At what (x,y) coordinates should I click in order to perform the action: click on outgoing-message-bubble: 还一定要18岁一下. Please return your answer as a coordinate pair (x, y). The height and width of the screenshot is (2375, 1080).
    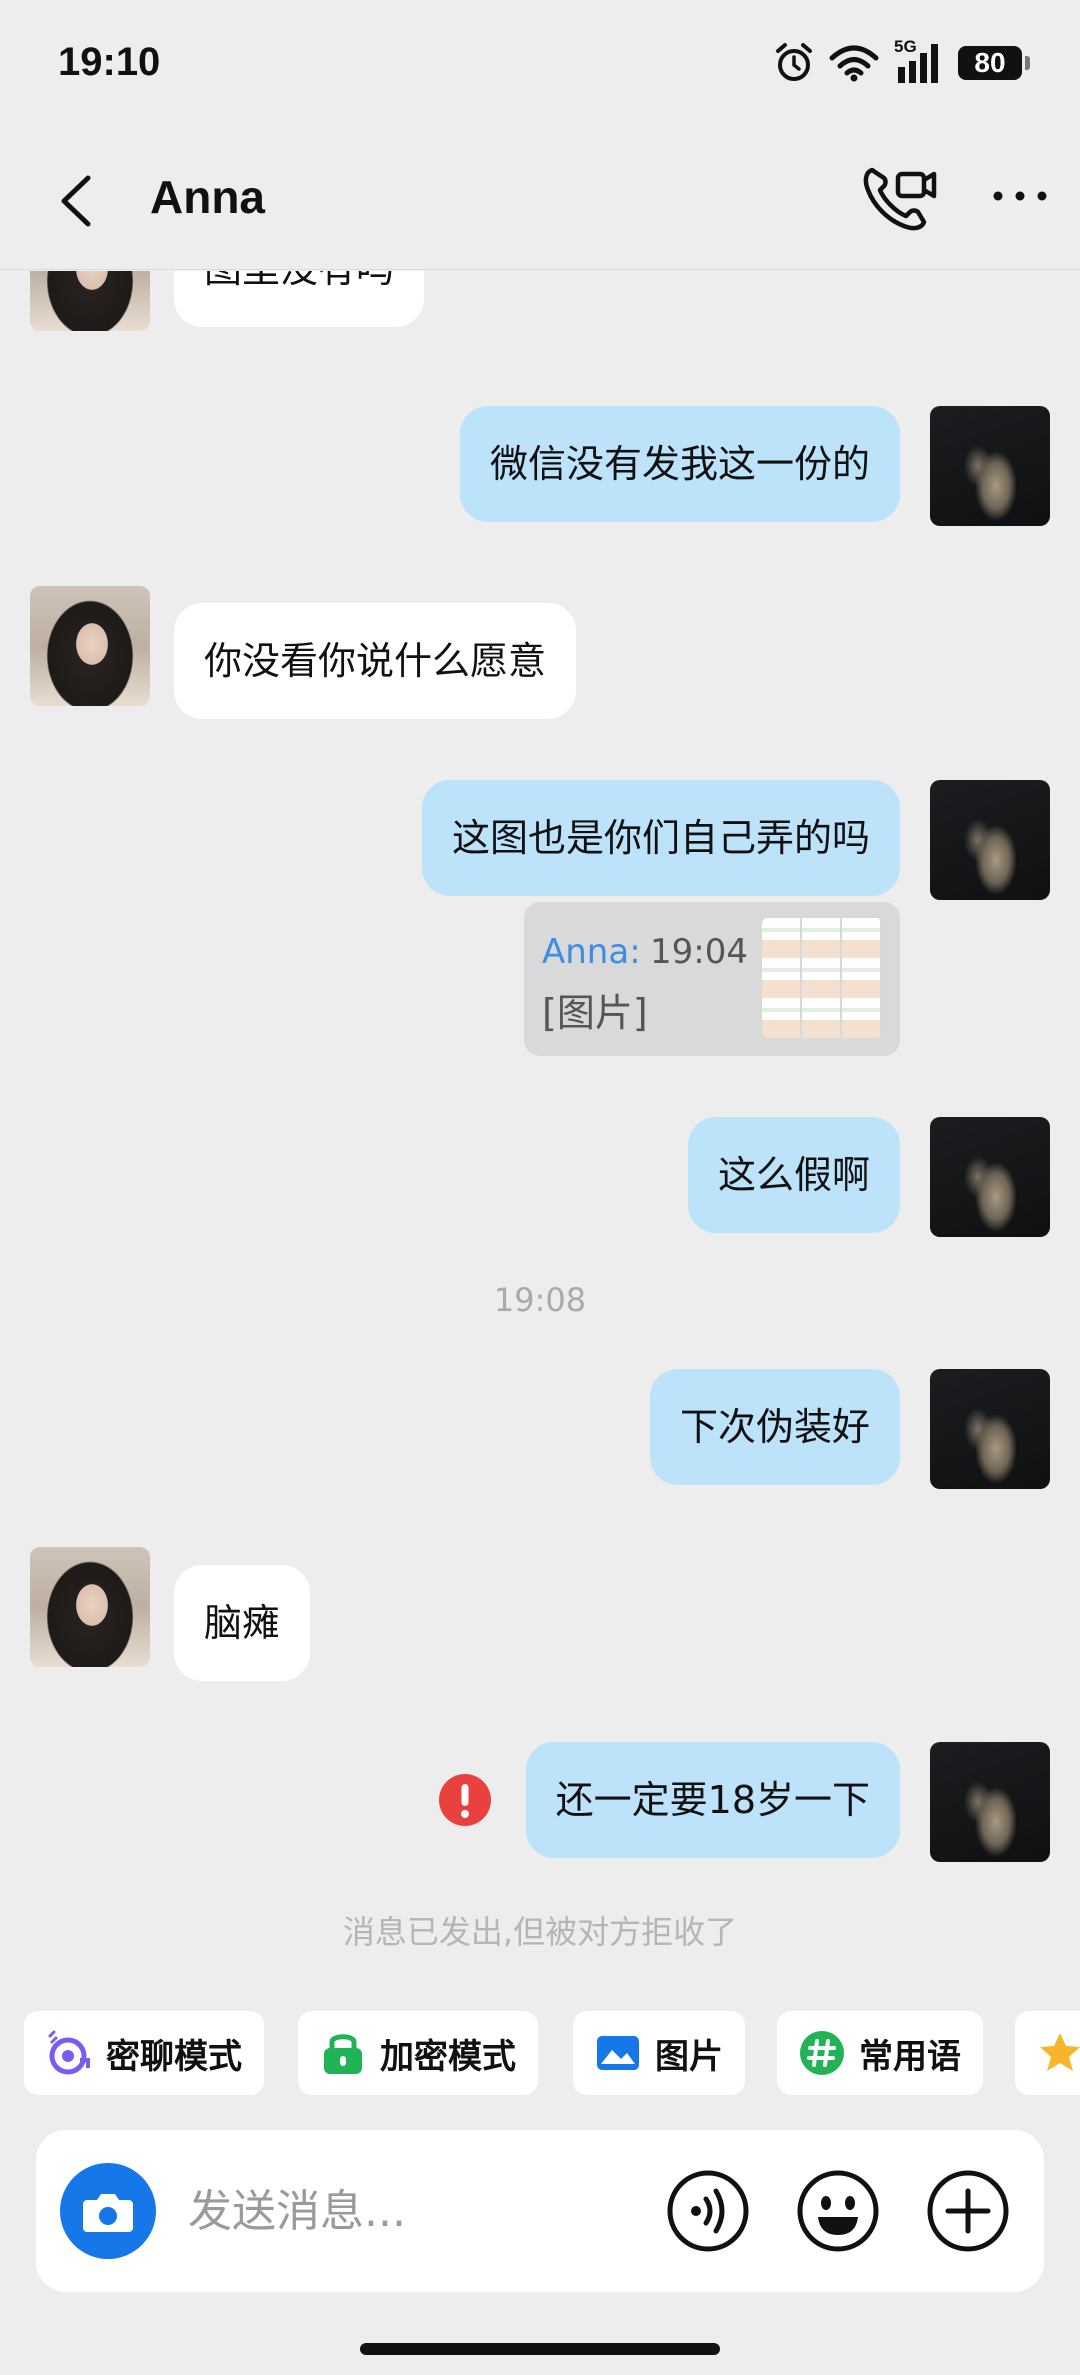
    Looking at the image, I should click on (712, 1800).